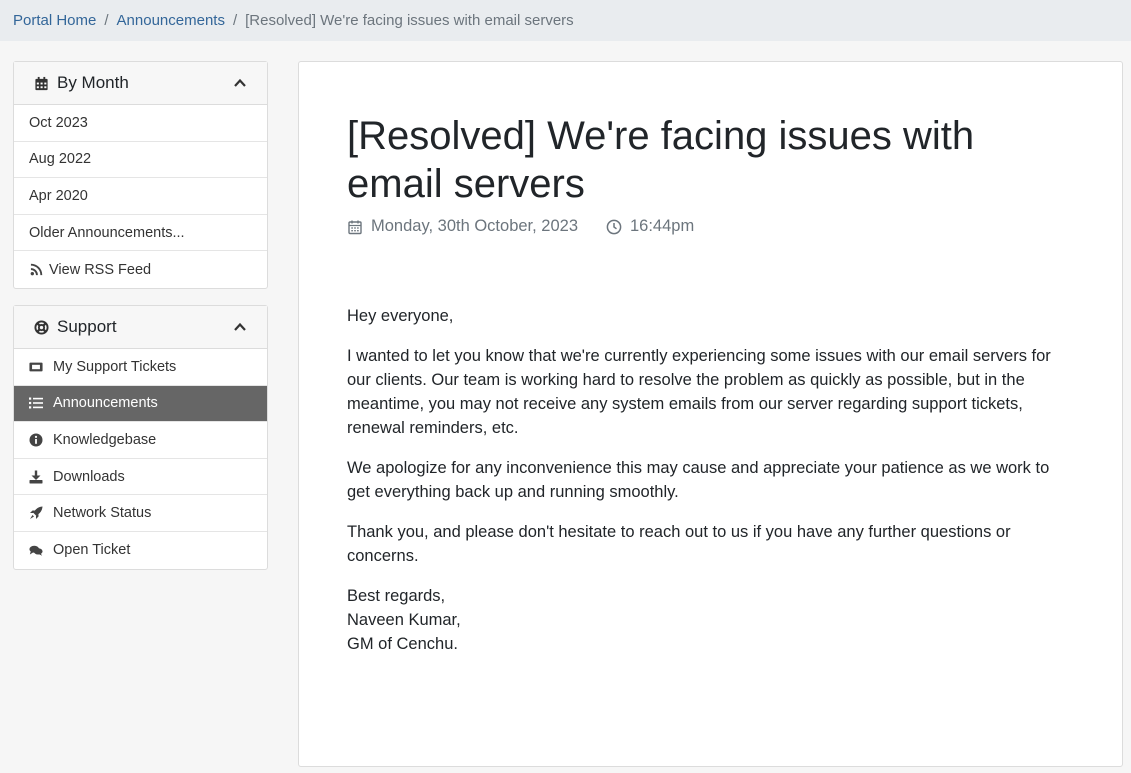 Image resolution: width=1131 pixels, height=773 pixels. Describe the element at coordinates (662, 226) in the screenshot. I see `announcement-time: 16:44pm` at that location.